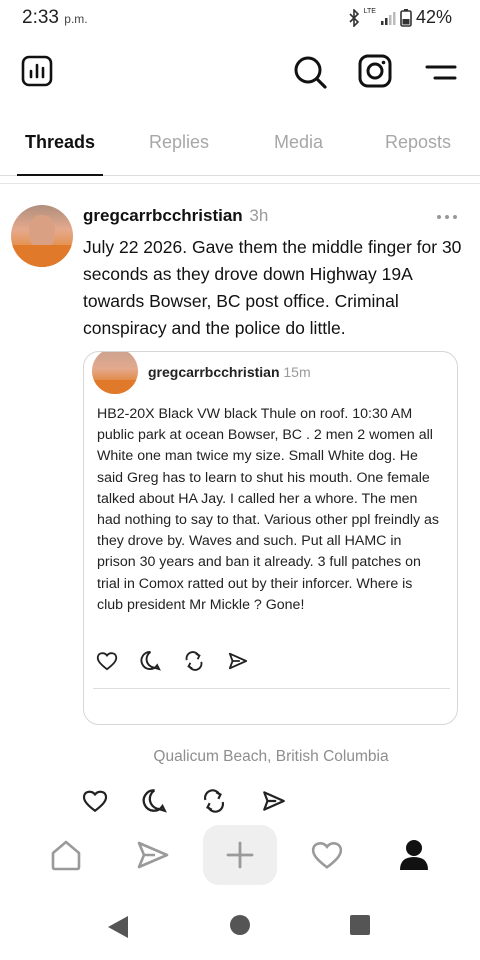  What do you see at coordinates (60, 175) in the screenshot?
I see `active-tab-indicator` at bounding box center [60, 175].